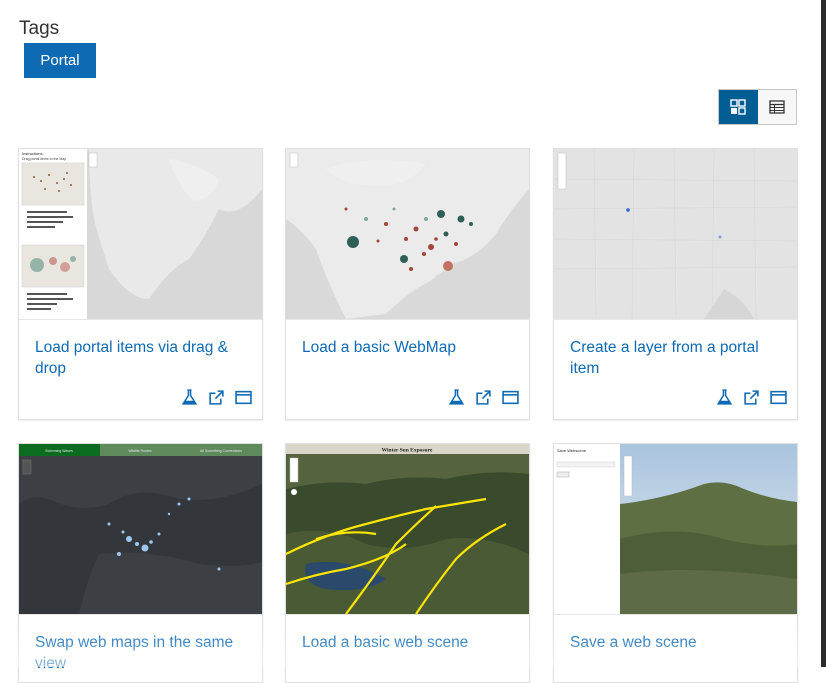  Describe the element at coordinates (823, 333) in the screenshot. I see `window-edge` at that location.